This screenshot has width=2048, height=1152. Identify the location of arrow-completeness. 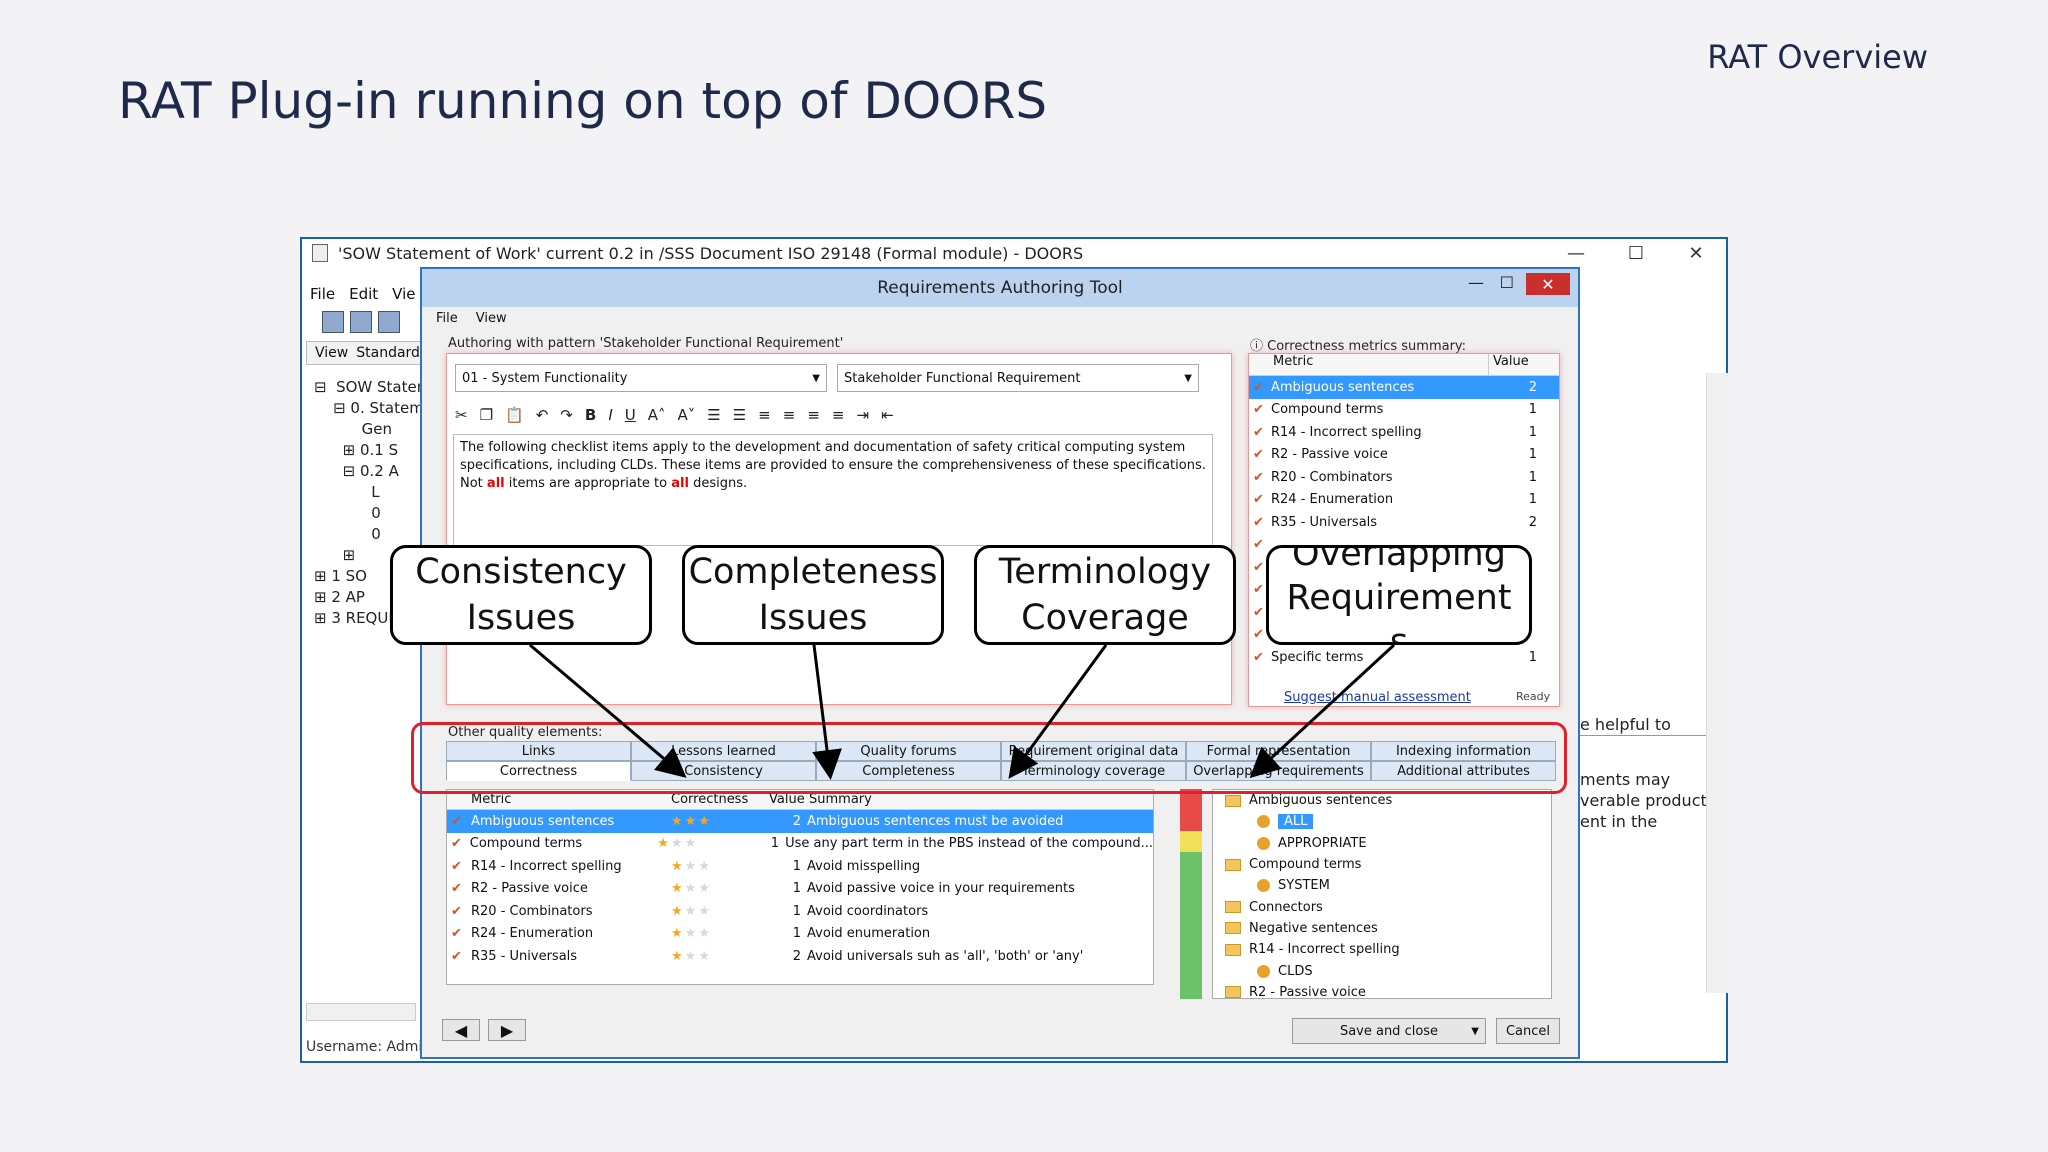
(827, 712).